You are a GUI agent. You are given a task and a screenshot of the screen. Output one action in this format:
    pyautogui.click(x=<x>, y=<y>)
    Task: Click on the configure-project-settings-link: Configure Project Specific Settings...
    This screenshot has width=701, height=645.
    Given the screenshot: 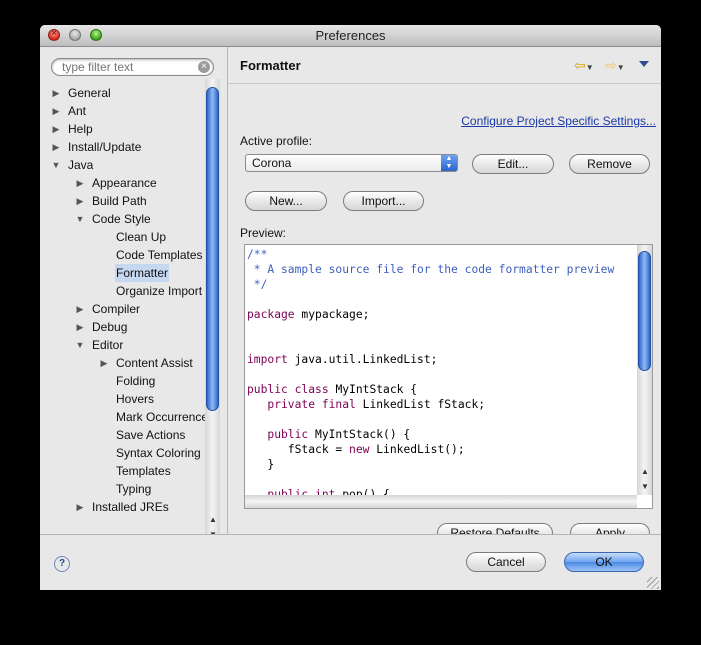 What is the action you would take?
    pyautogui.click(x=558, y=121)
    